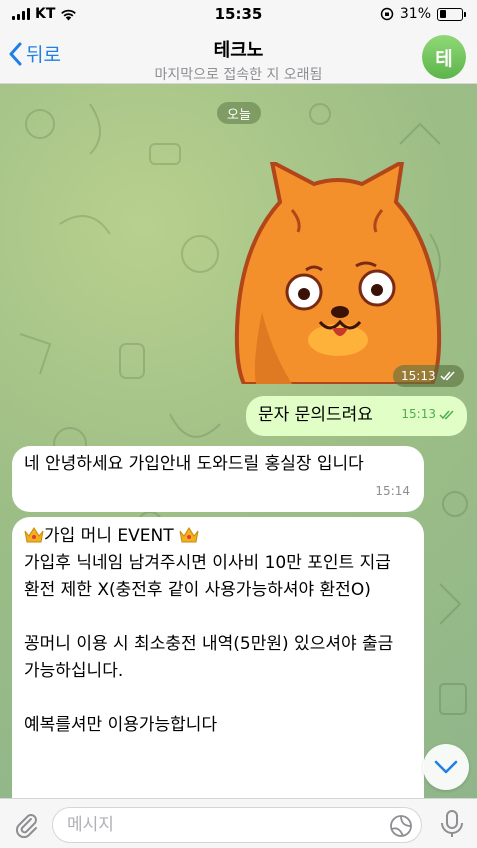 This screenshot has height=848, width=477. Describe the element at coordinates (109, 536) in the screenshot. I see `event-title: 가입 머니 EVENT` at that location.